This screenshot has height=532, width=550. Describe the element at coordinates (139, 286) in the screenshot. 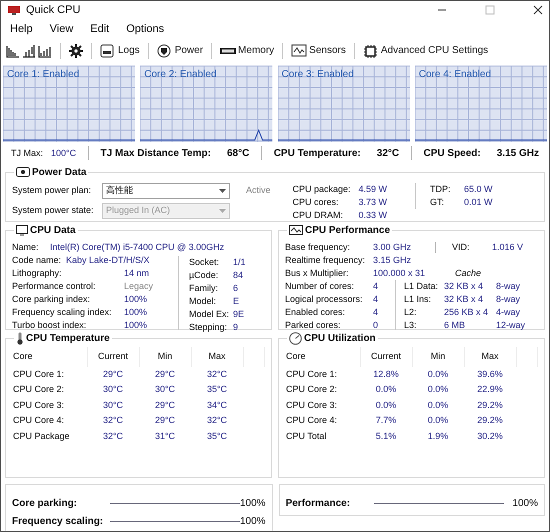

I see `value: Legacy` at that location.